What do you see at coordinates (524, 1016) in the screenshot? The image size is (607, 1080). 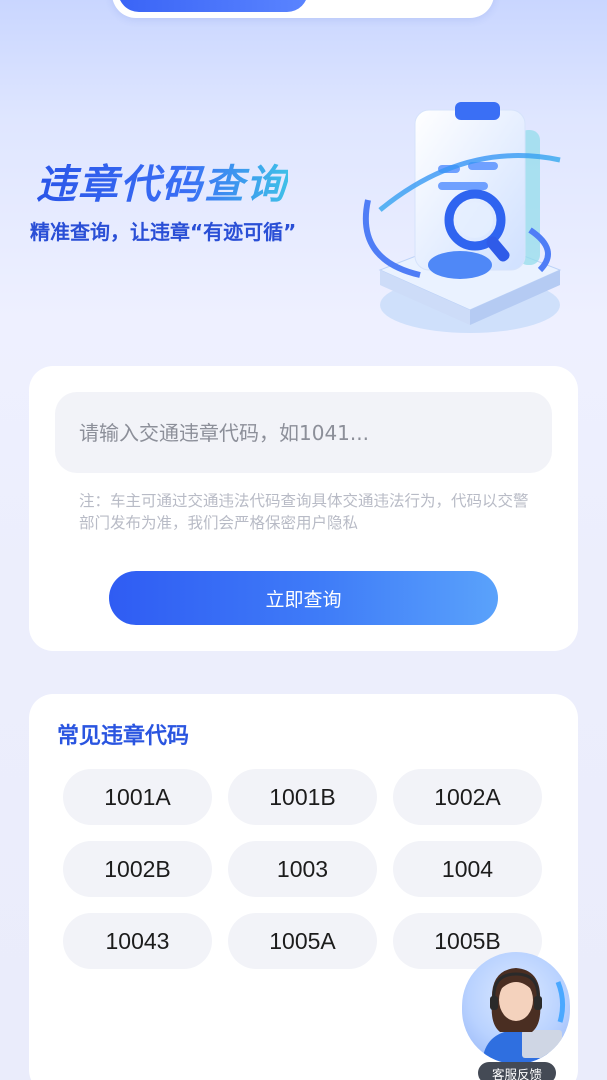 I see `agent-avatar-icon` at bounding box center [524, 1016].